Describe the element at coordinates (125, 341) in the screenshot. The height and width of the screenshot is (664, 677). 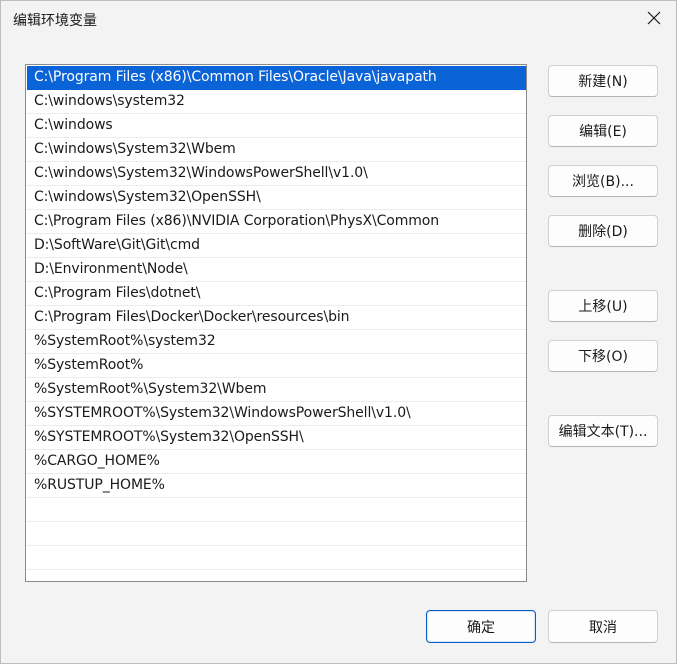
I see `list-item-label: %SystemRoot%\system32` at that location.